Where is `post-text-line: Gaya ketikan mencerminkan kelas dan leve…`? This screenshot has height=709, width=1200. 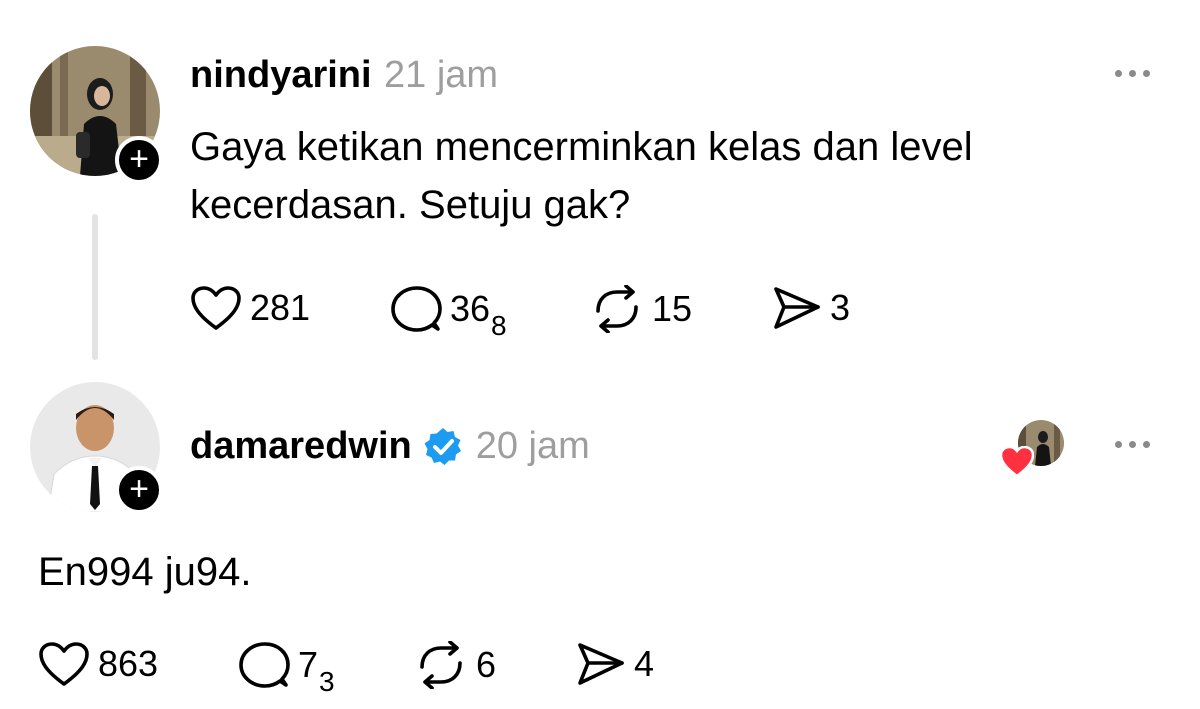 post-text-line: Gaya ketikan mencerminkan kelas dan leve… is located at coordinates (581, 147).